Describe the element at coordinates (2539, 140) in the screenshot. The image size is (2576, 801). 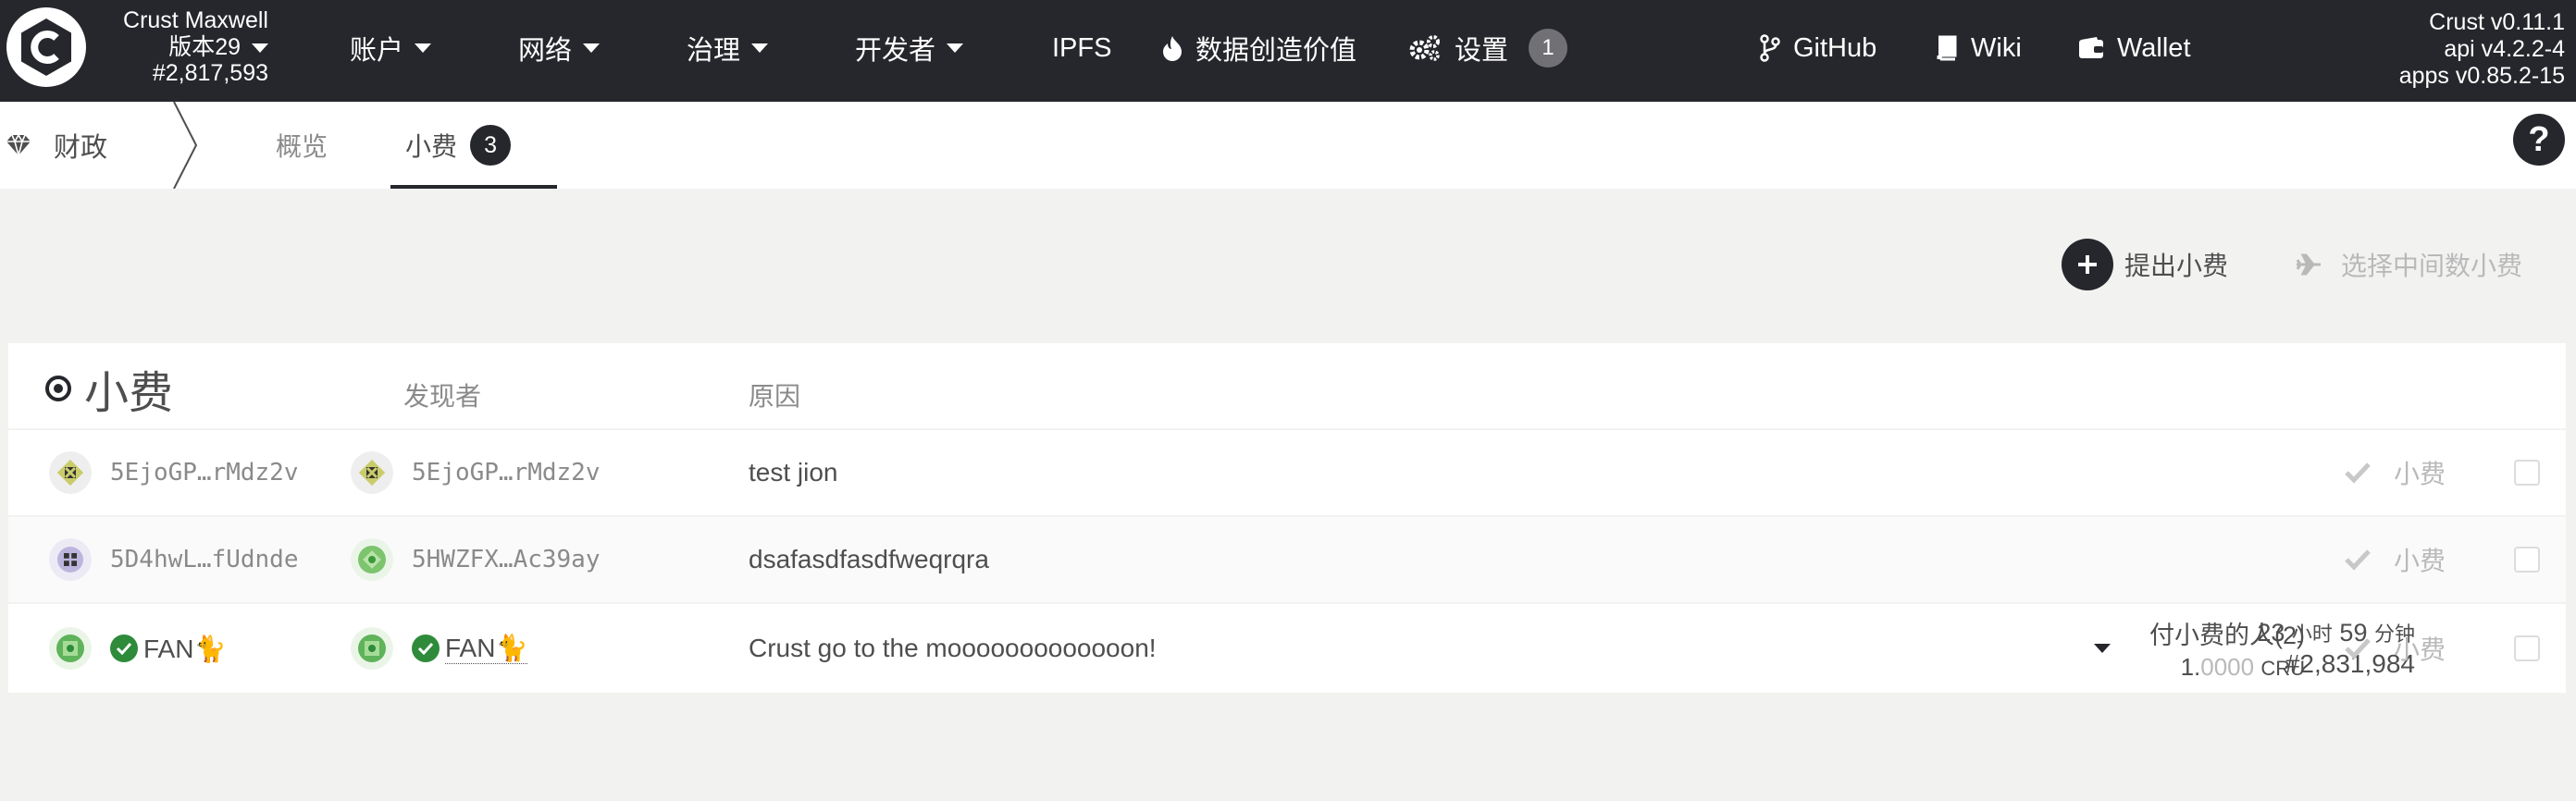
I see `help-button: ?` at that location.